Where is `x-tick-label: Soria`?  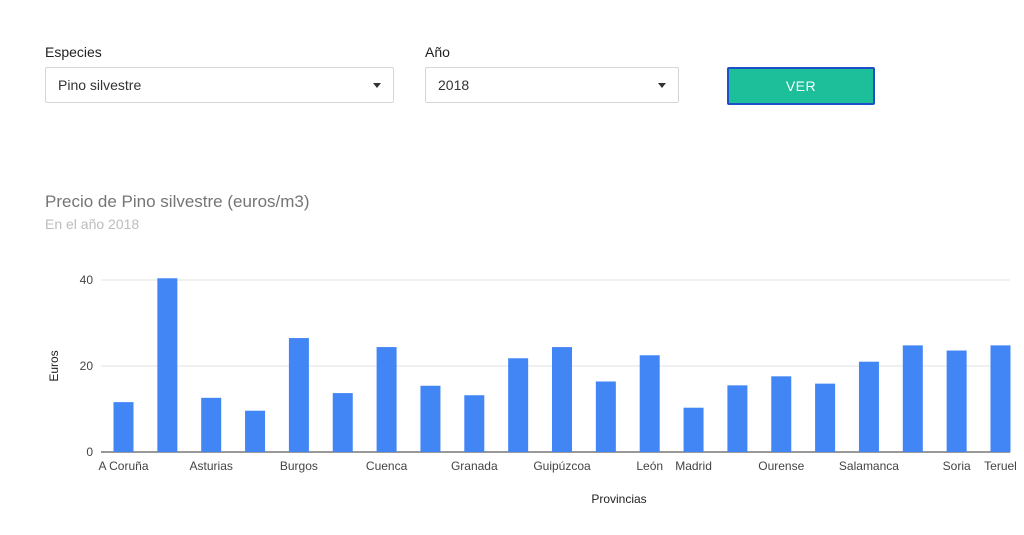
x-tick-label: Soria is located at coordinates (957, 466).